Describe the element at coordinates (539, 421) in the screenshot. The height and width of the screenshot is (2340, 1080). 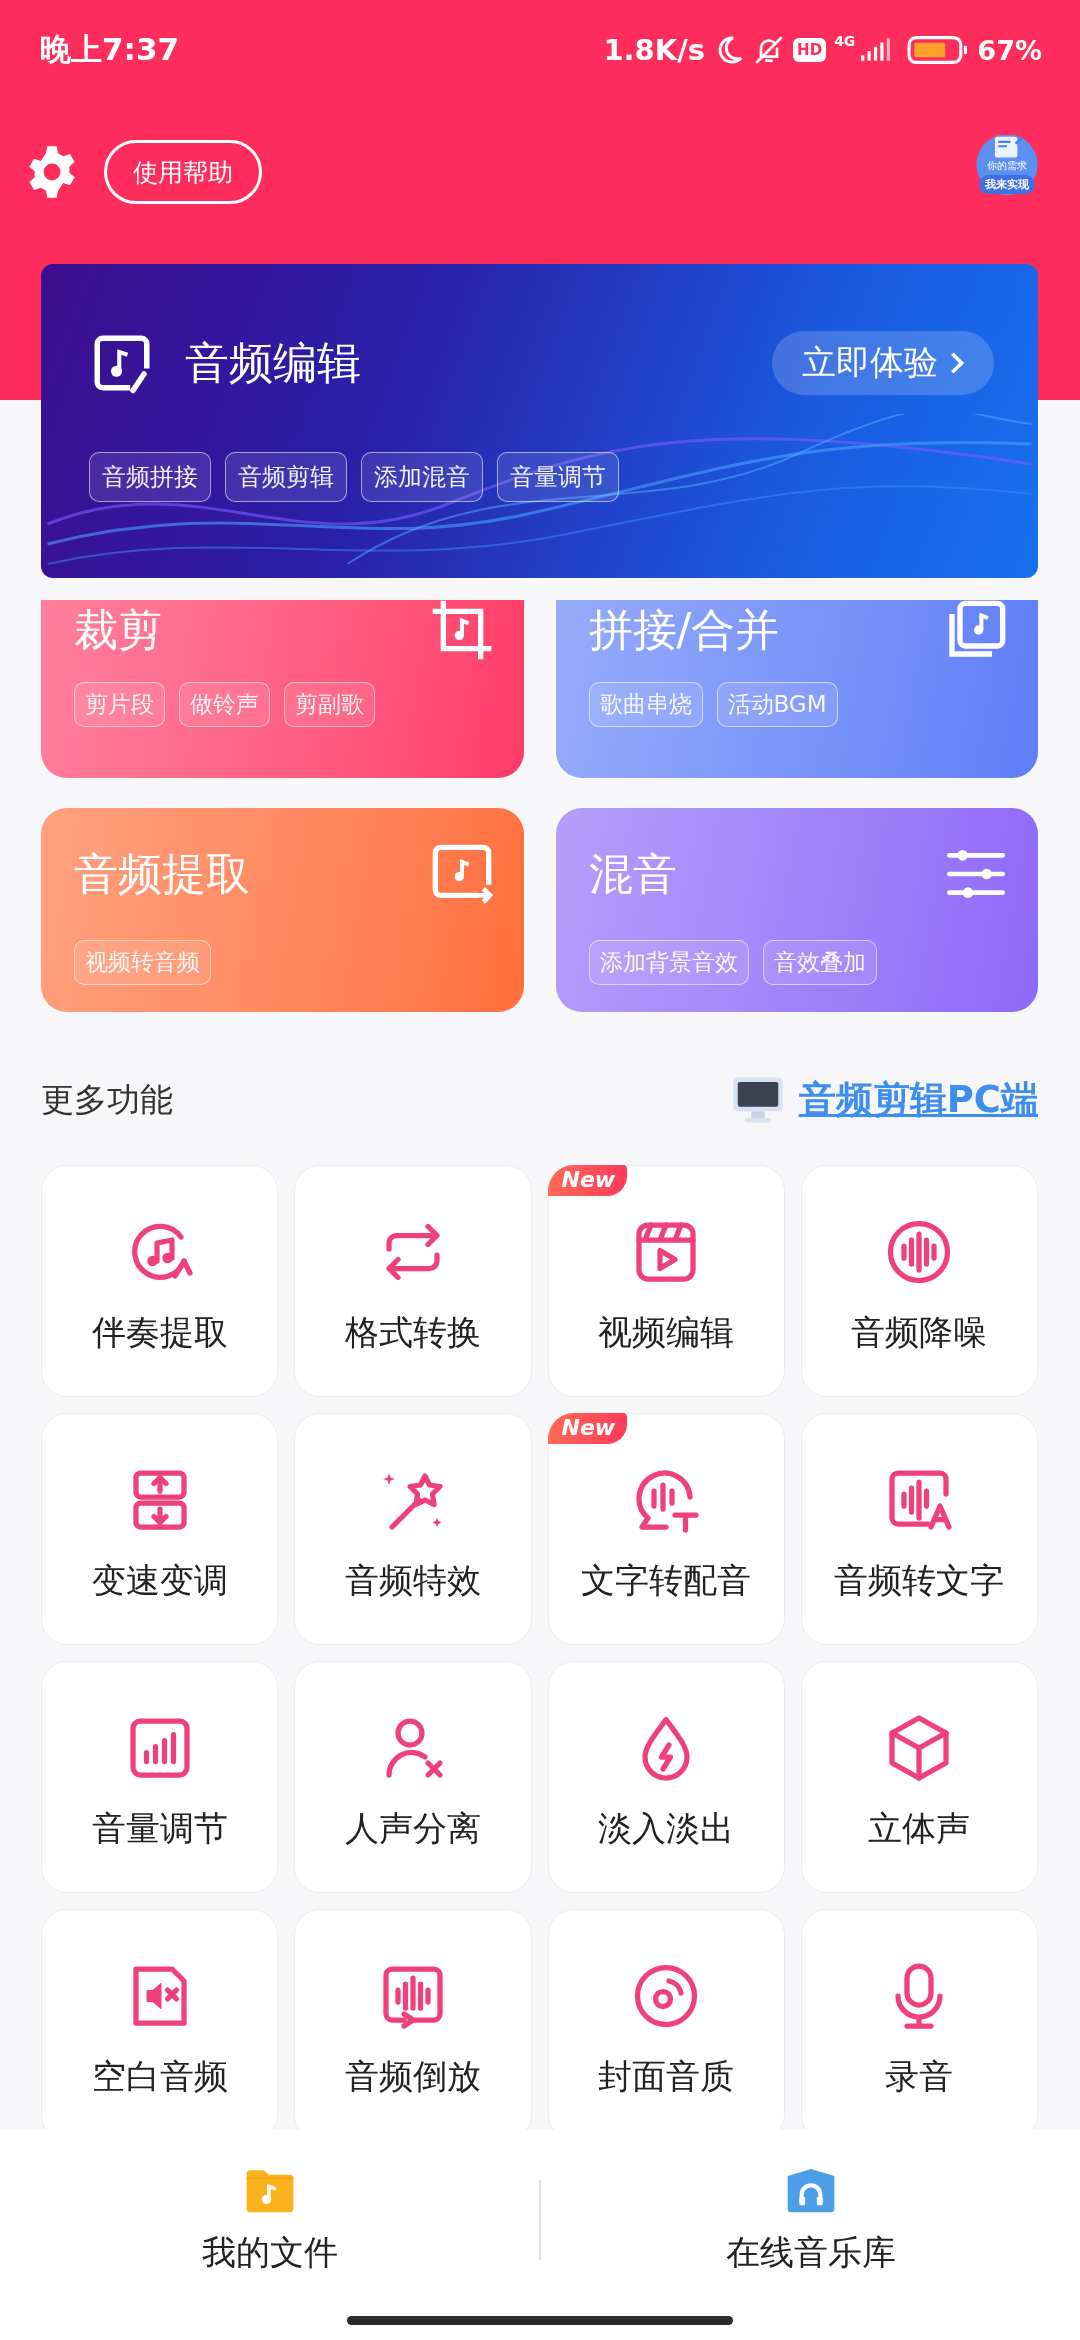
I see `audio-edit-banner: 音频编辑 立即体验 音频拼接 音频剪辑 添加混音 音量调节` at that location.